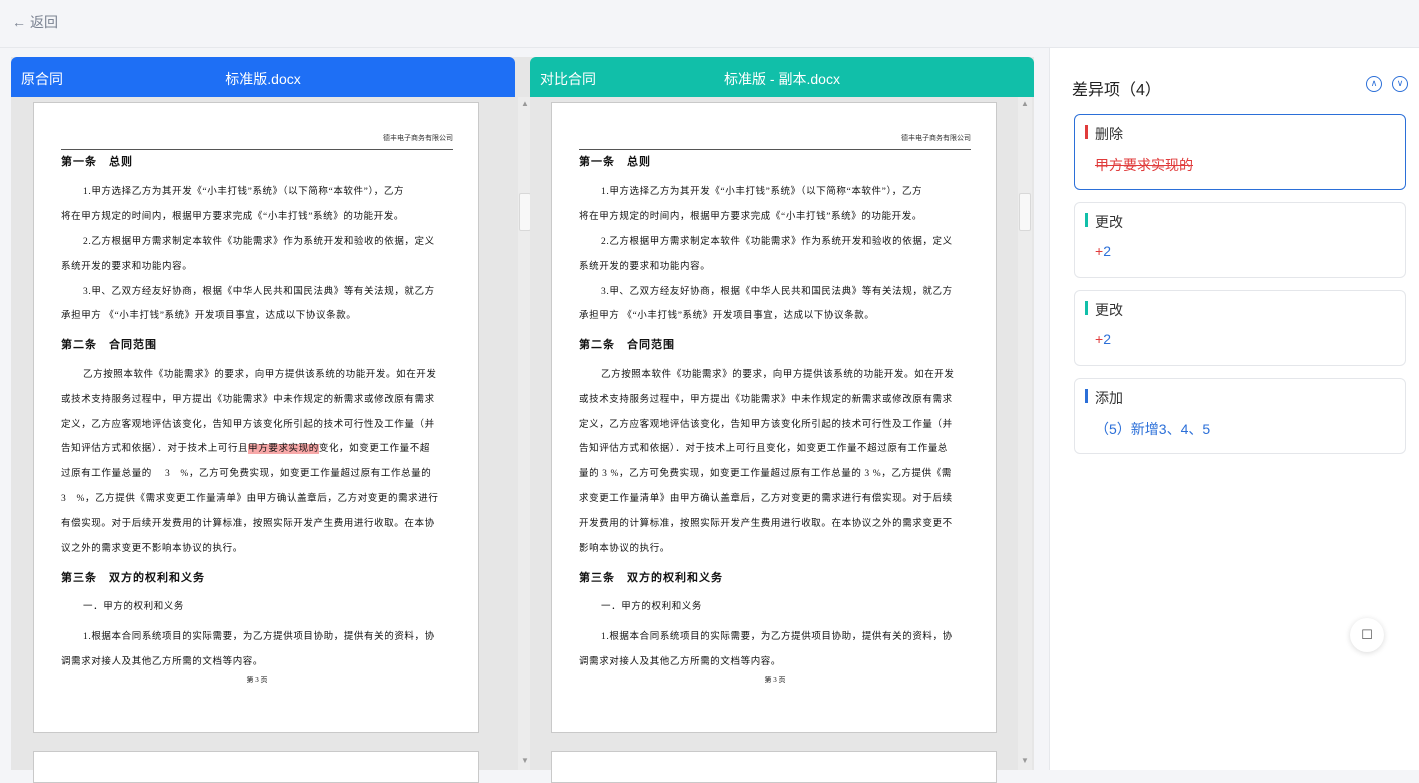  I want to click on doc-line-highlighted: 告知评估方式和依据）．对于技术上可行且甲方要求实现的变化，如变更工作量不超, so click(245, 447).